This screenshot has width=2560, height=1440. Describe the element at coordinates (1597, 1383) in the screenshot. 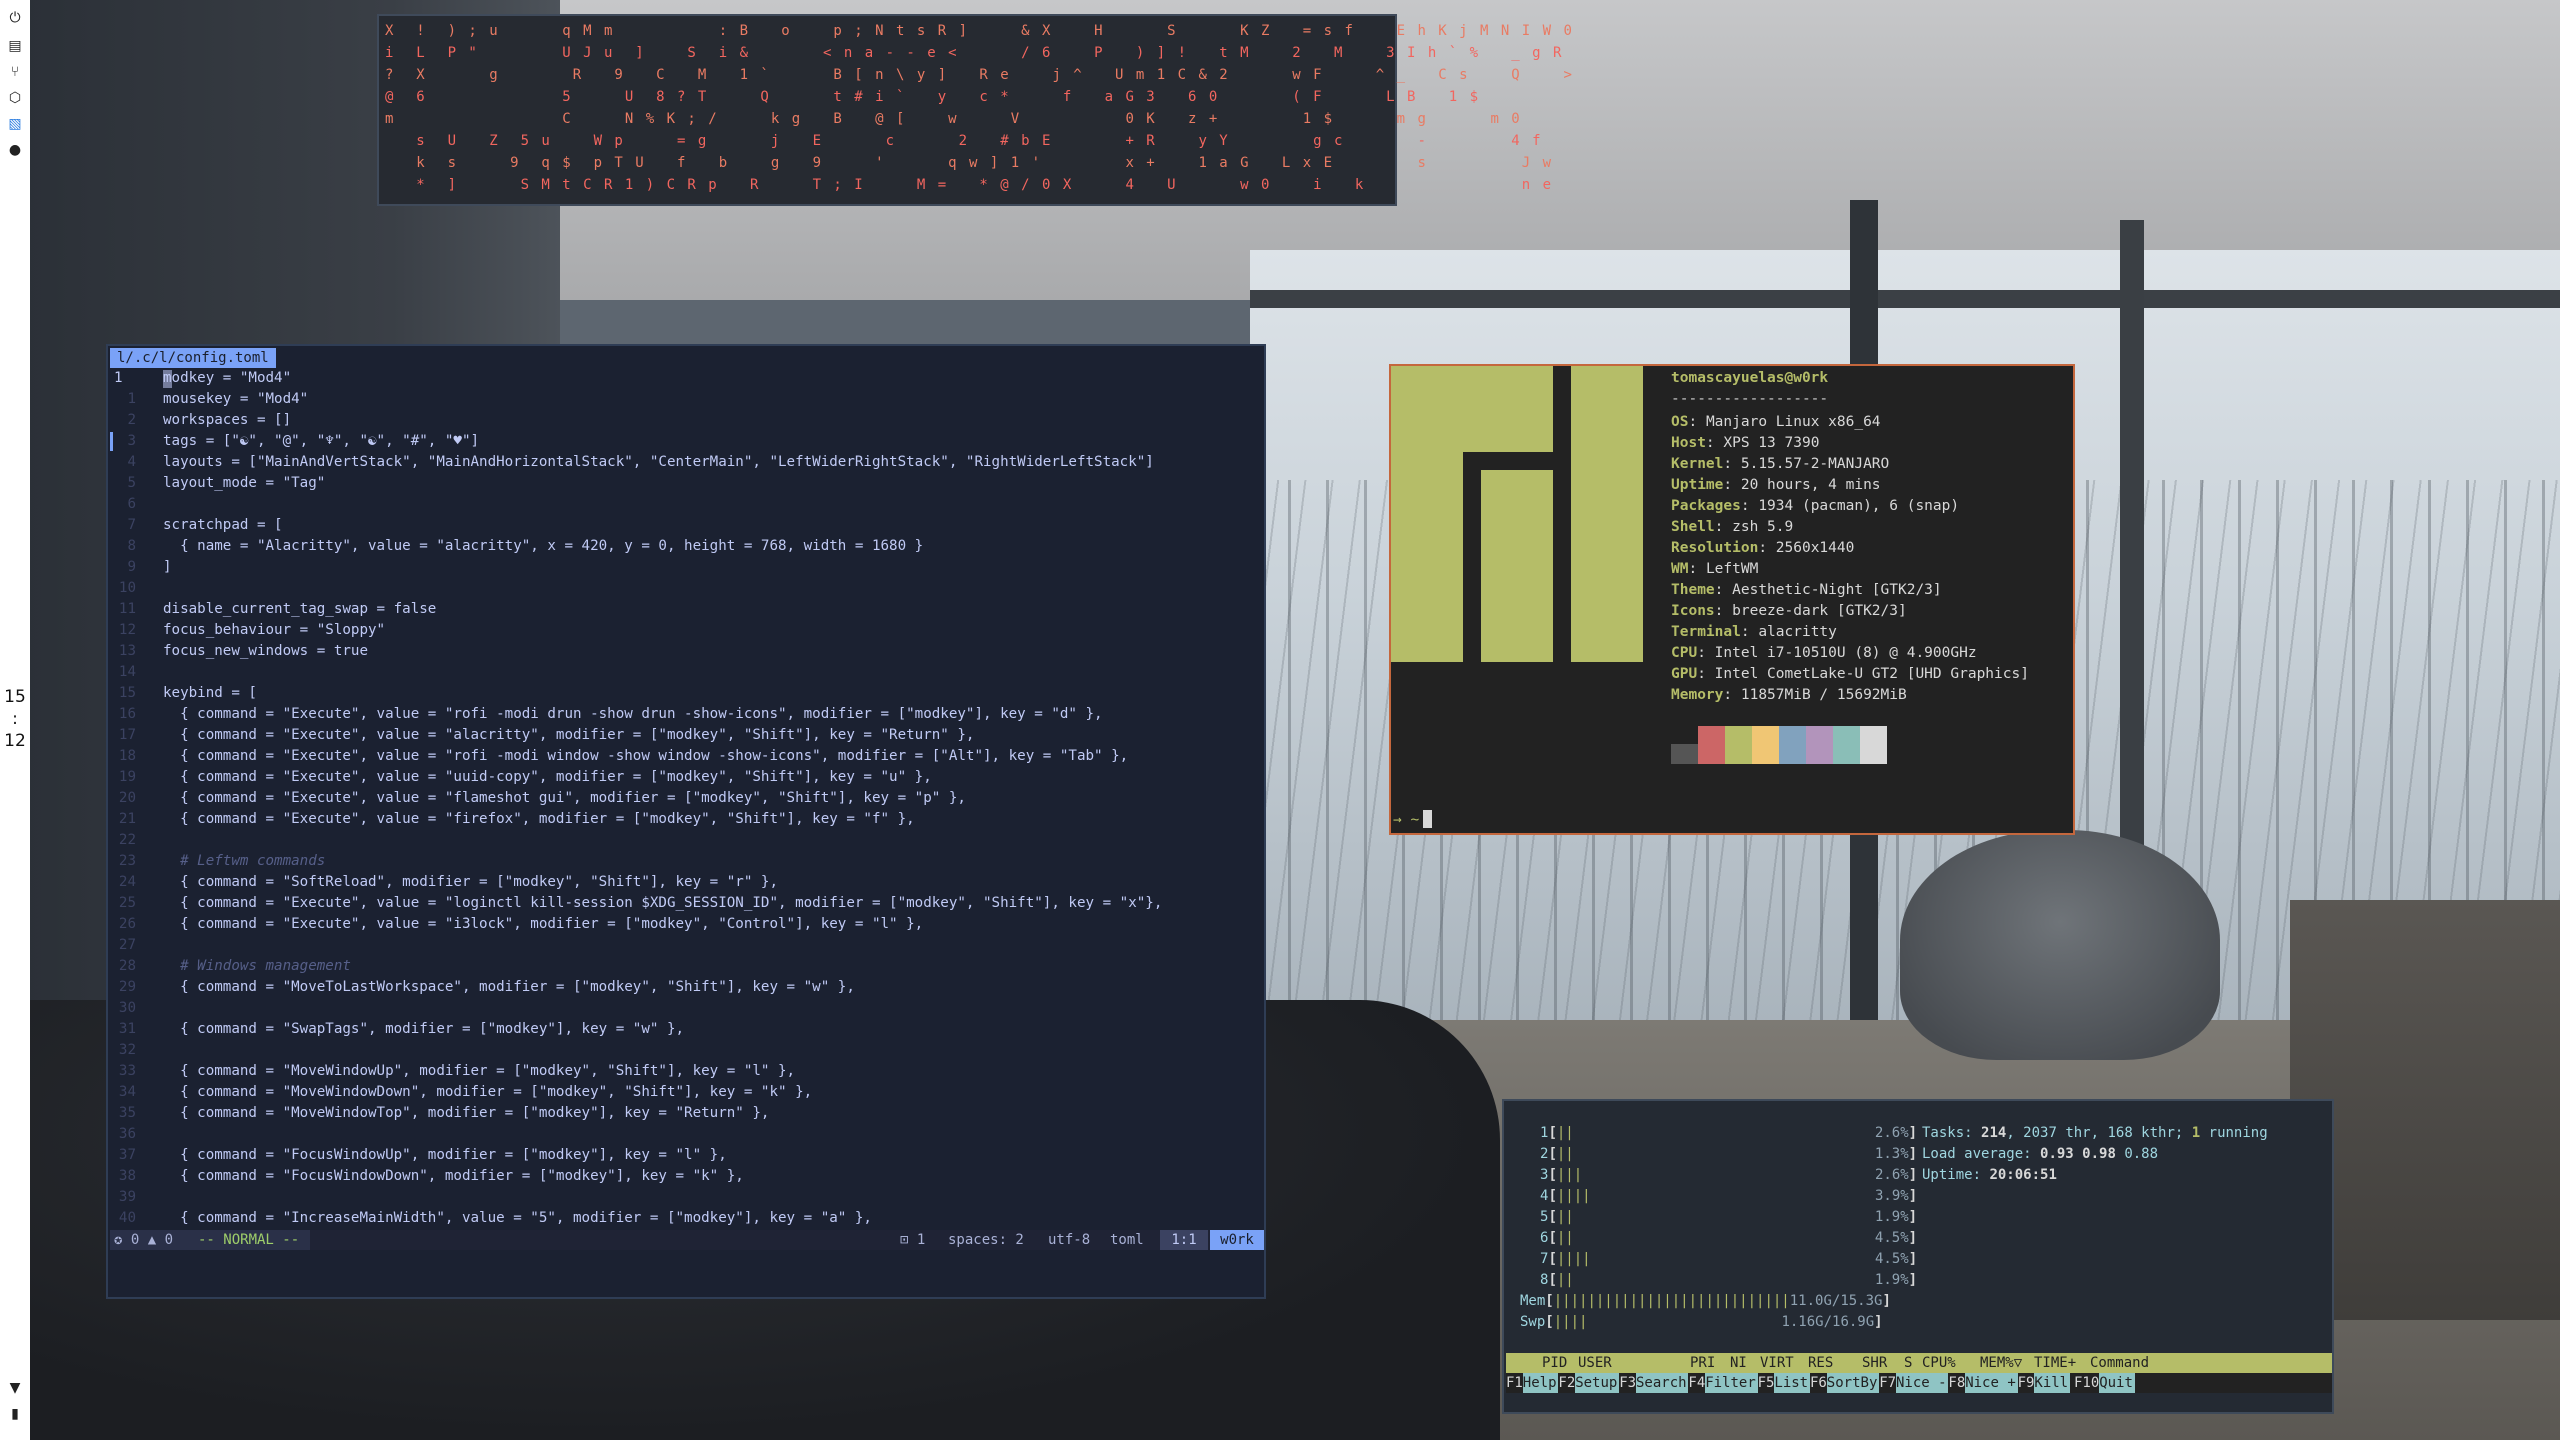

I see `function-key-label: Setup` at that location.